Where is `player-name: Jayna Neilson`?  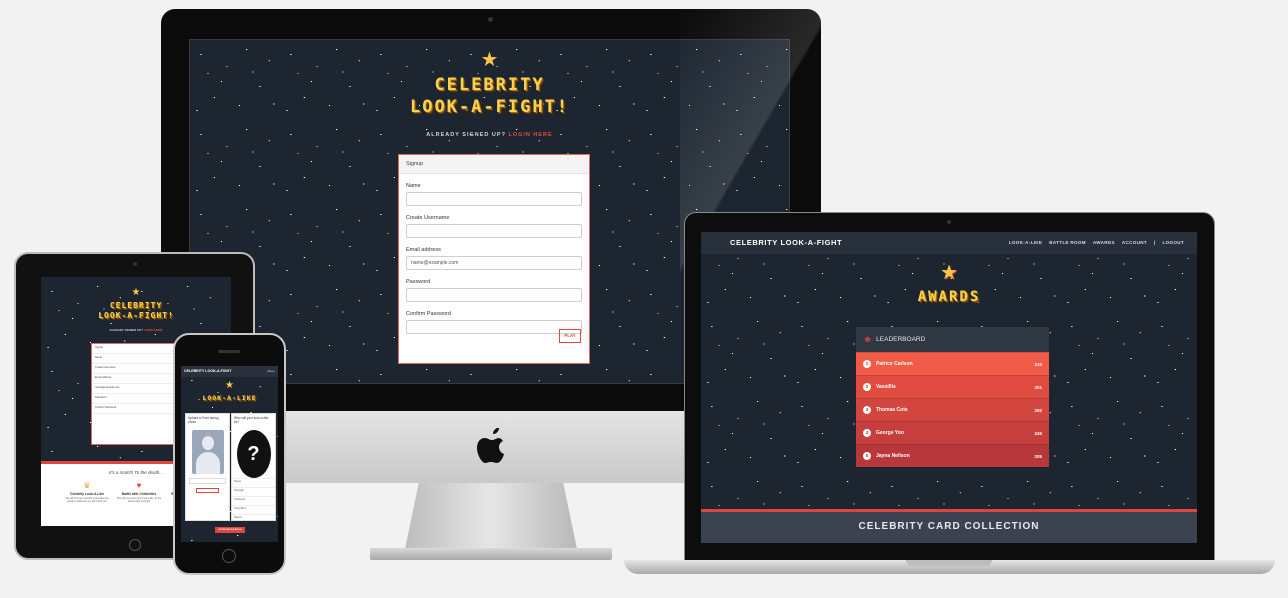
player-name: Jayna Neilson is located at coordinates (893, 456).